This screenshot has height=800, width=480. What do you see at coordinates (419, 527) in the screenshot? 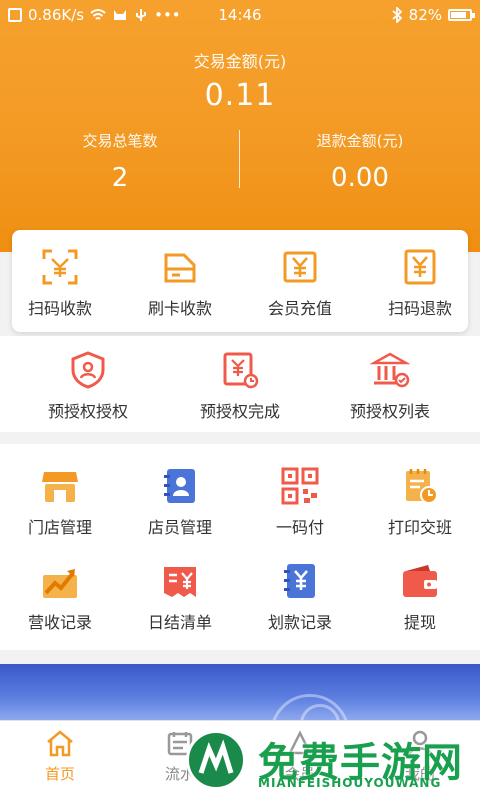
I see `print-shift-label: 打印交班` at bounding box center [419, 527].